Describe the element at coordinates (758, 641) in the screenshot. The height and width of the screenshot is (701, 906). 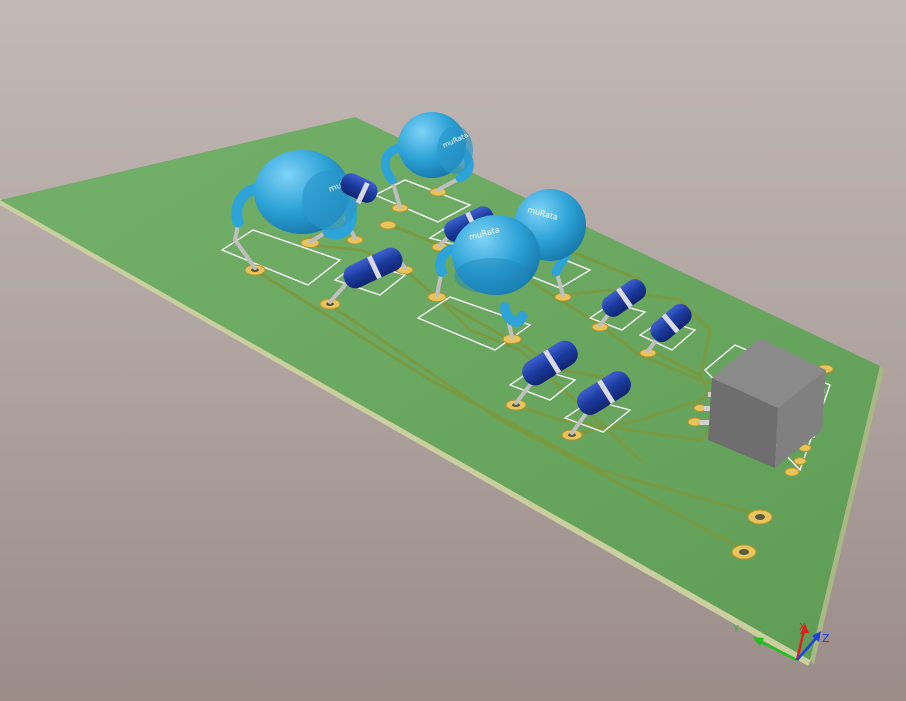
I see `axis-y-arrow-icon` at that location.